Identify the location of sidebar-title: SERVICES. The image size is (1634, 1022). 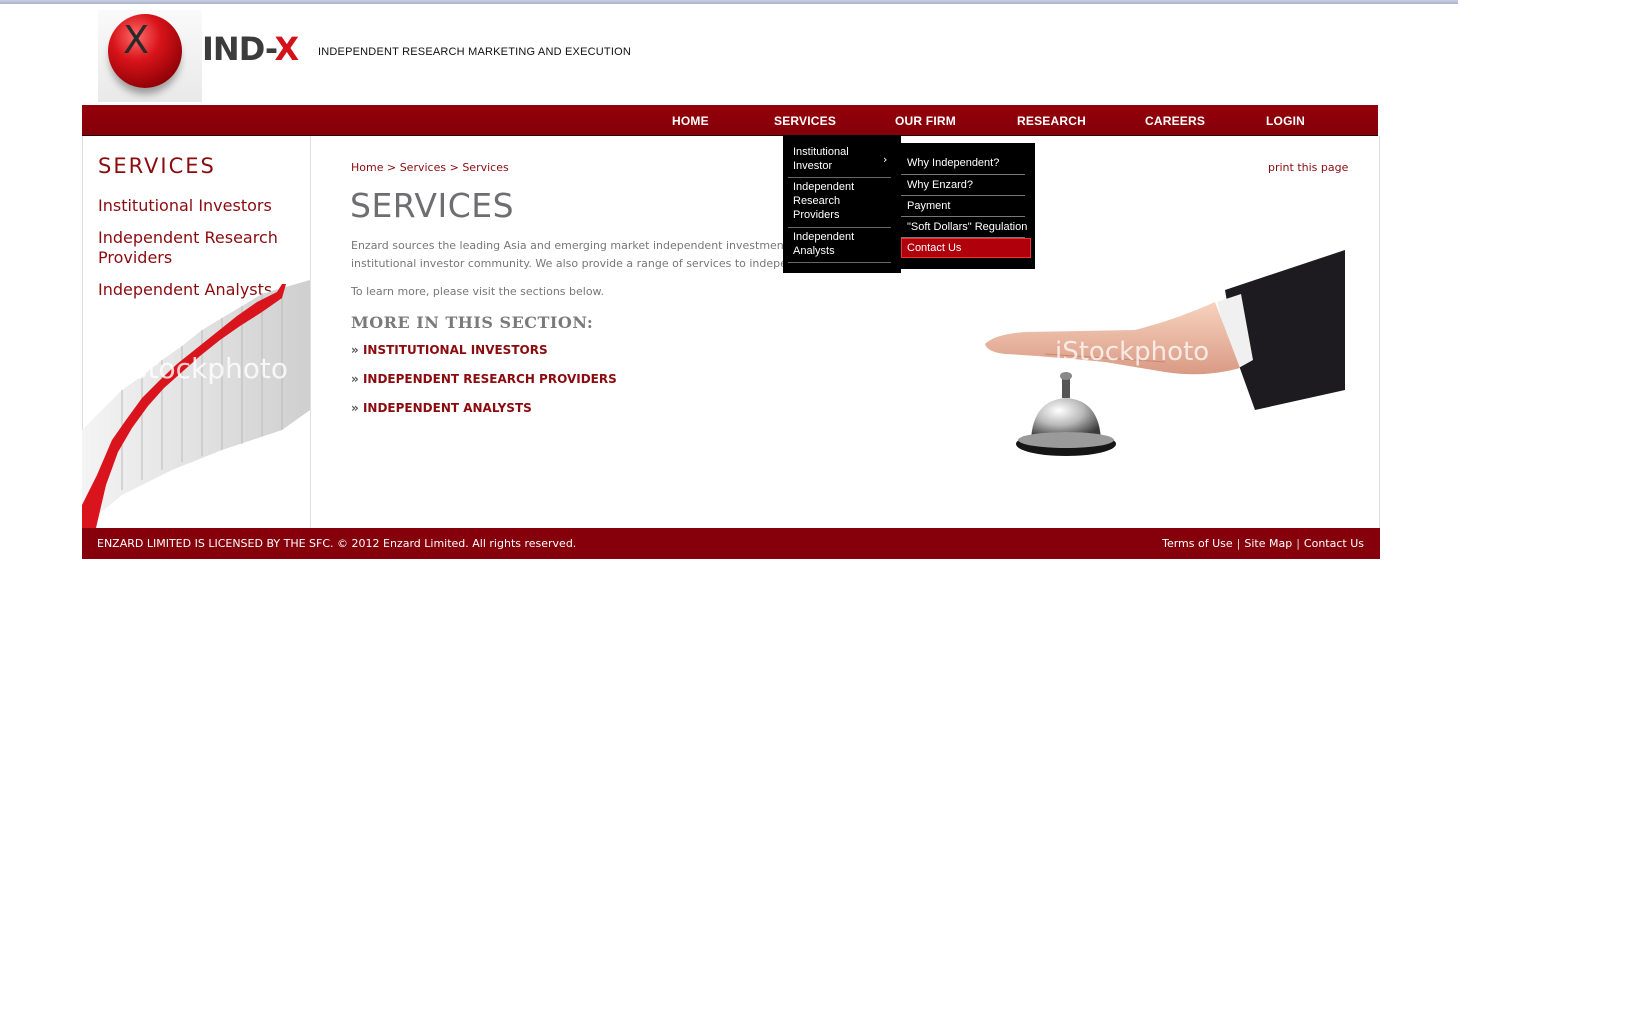
(157, 166).